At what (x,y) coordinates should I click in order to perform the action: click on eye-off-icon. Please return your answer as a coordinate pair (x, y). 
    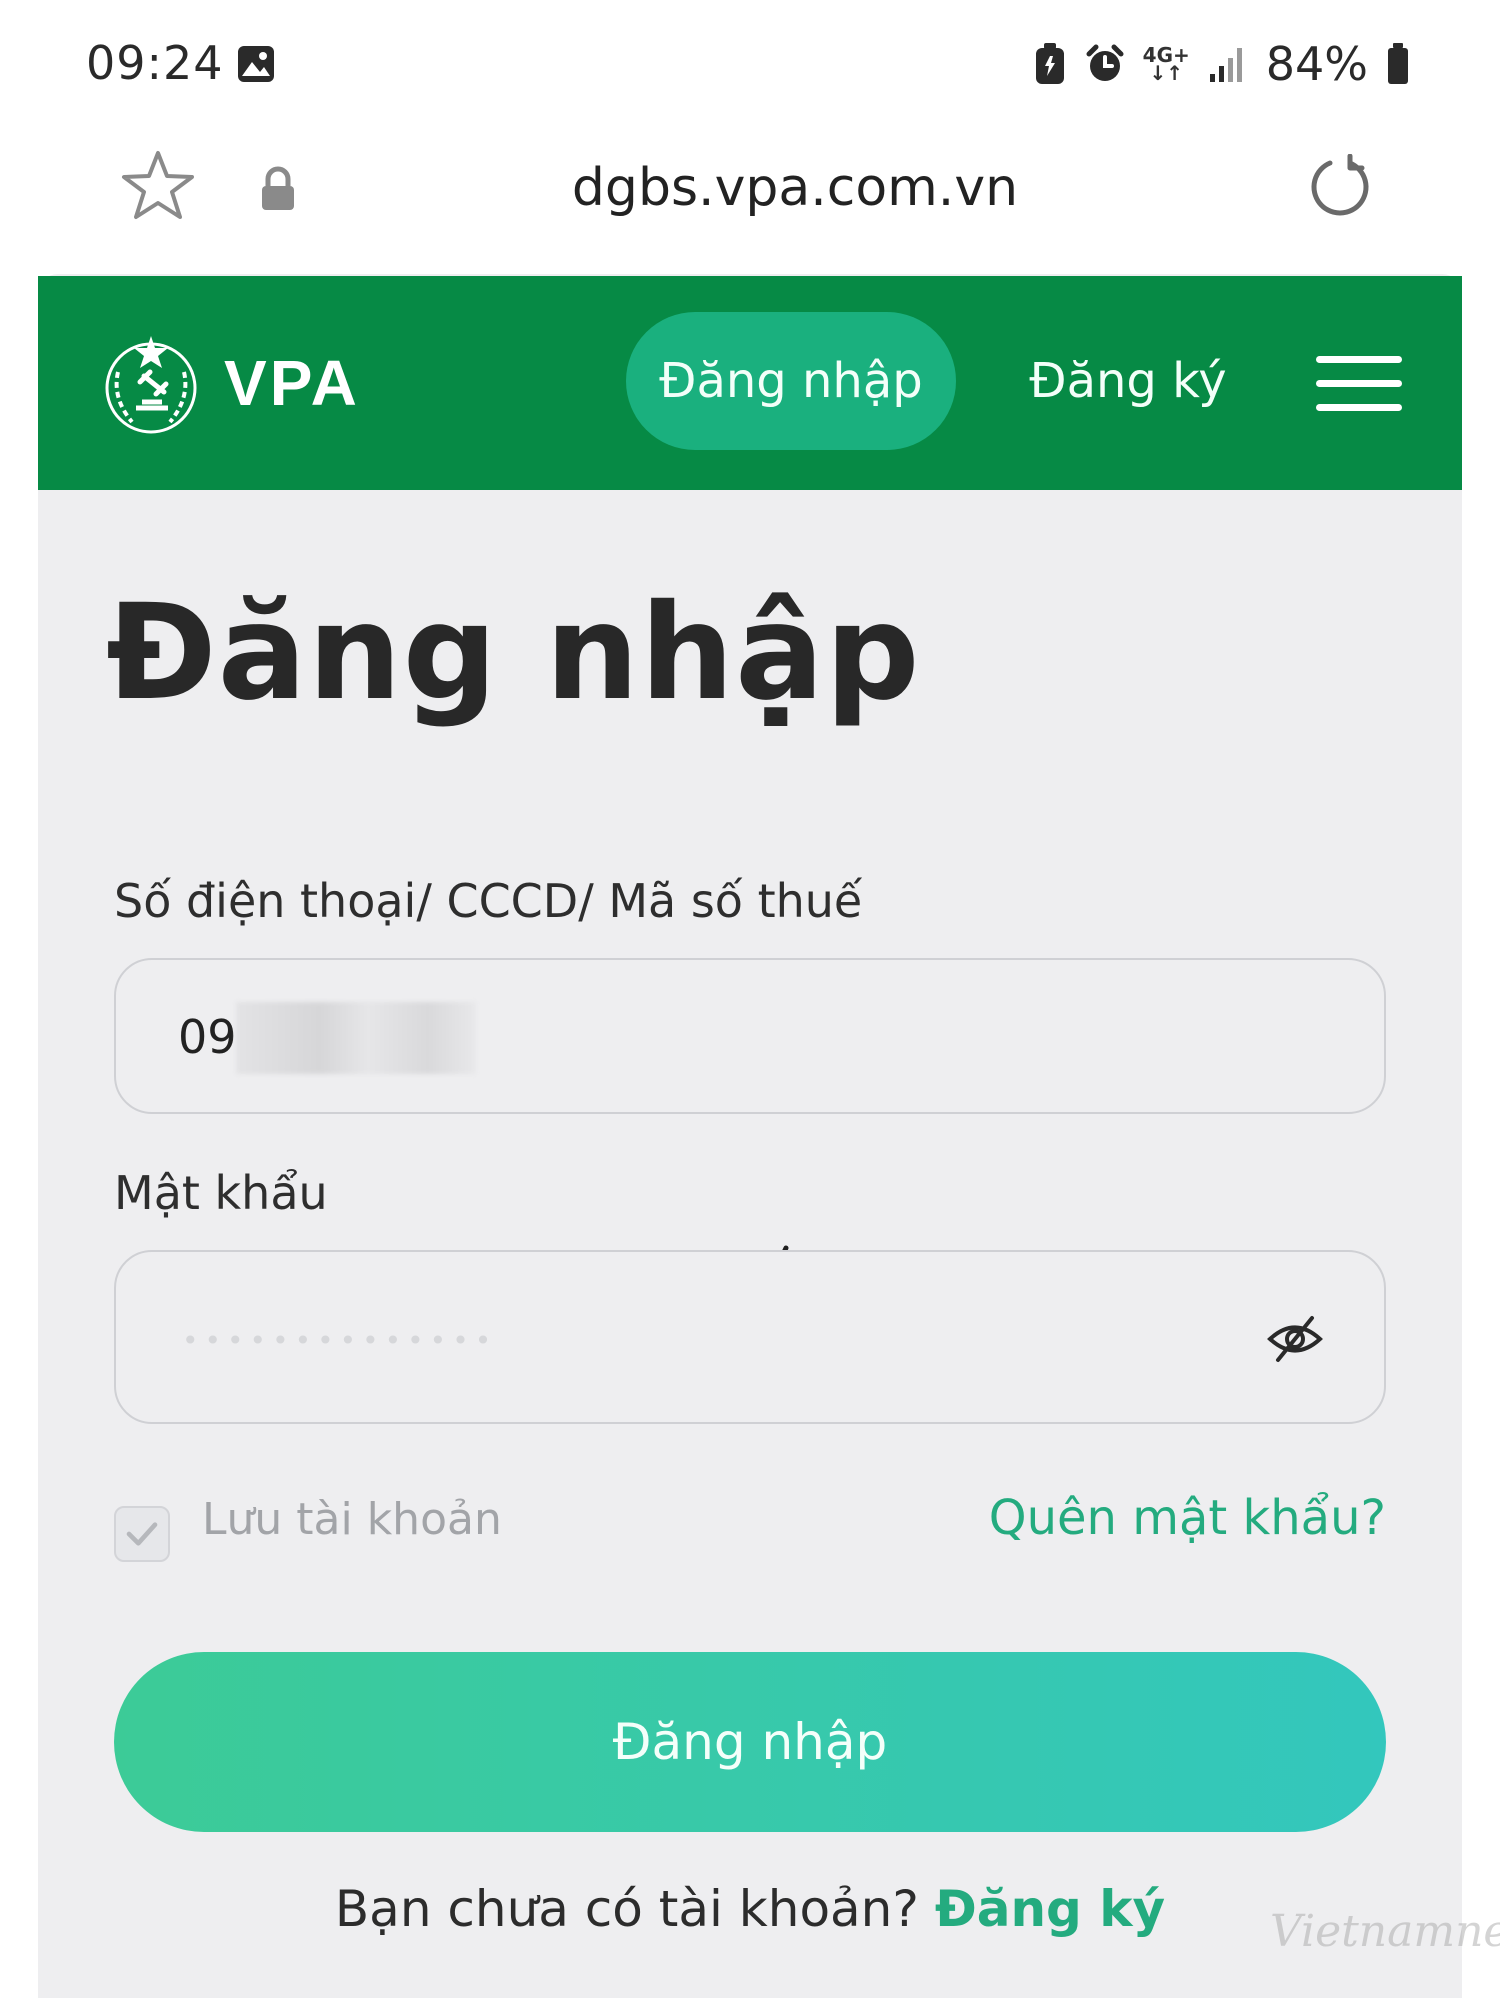
    Looking at the image, I should click on (1295, 1339).